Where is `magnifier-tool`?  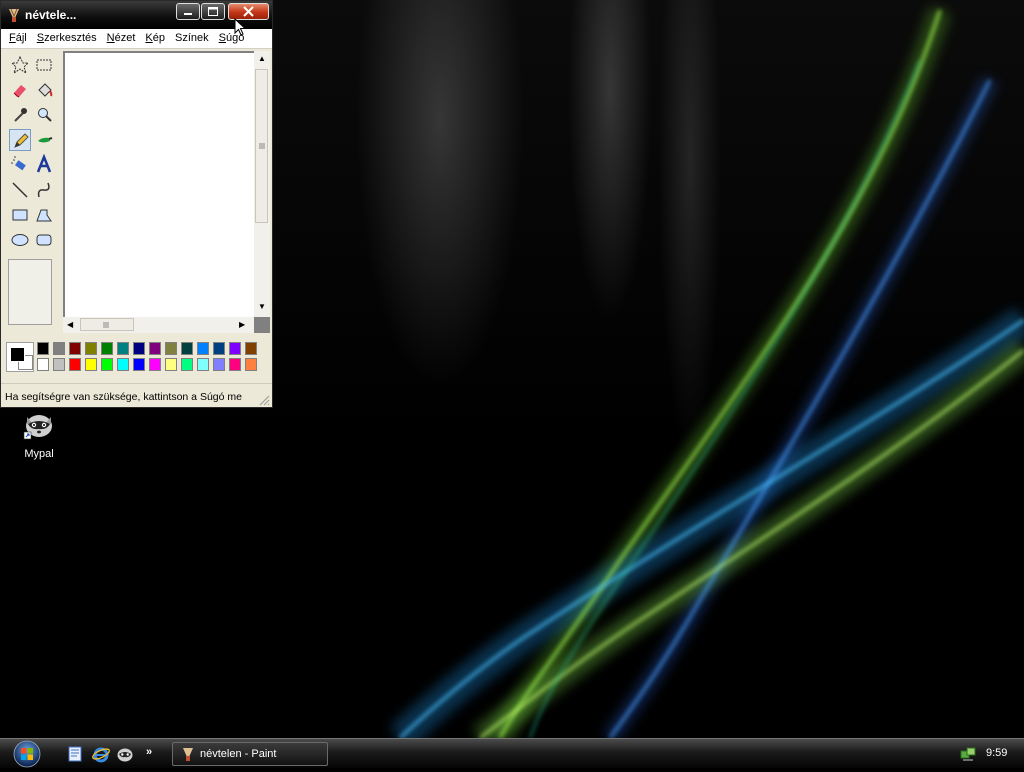 magnifier-tool is located at coordinates (44, 115).